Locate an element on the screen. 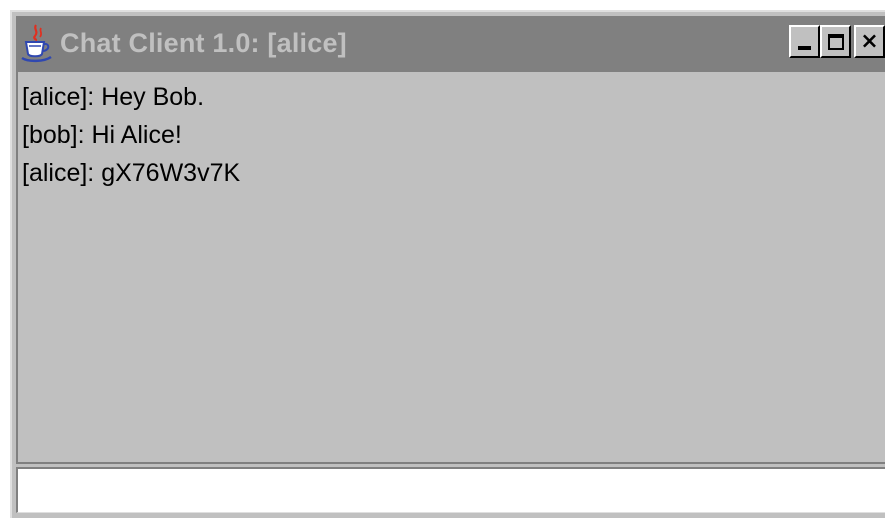 This screenshot has height=518, width=885. window-title: Chat Client 1.0: [alice] is located at coordinates (203, 42).